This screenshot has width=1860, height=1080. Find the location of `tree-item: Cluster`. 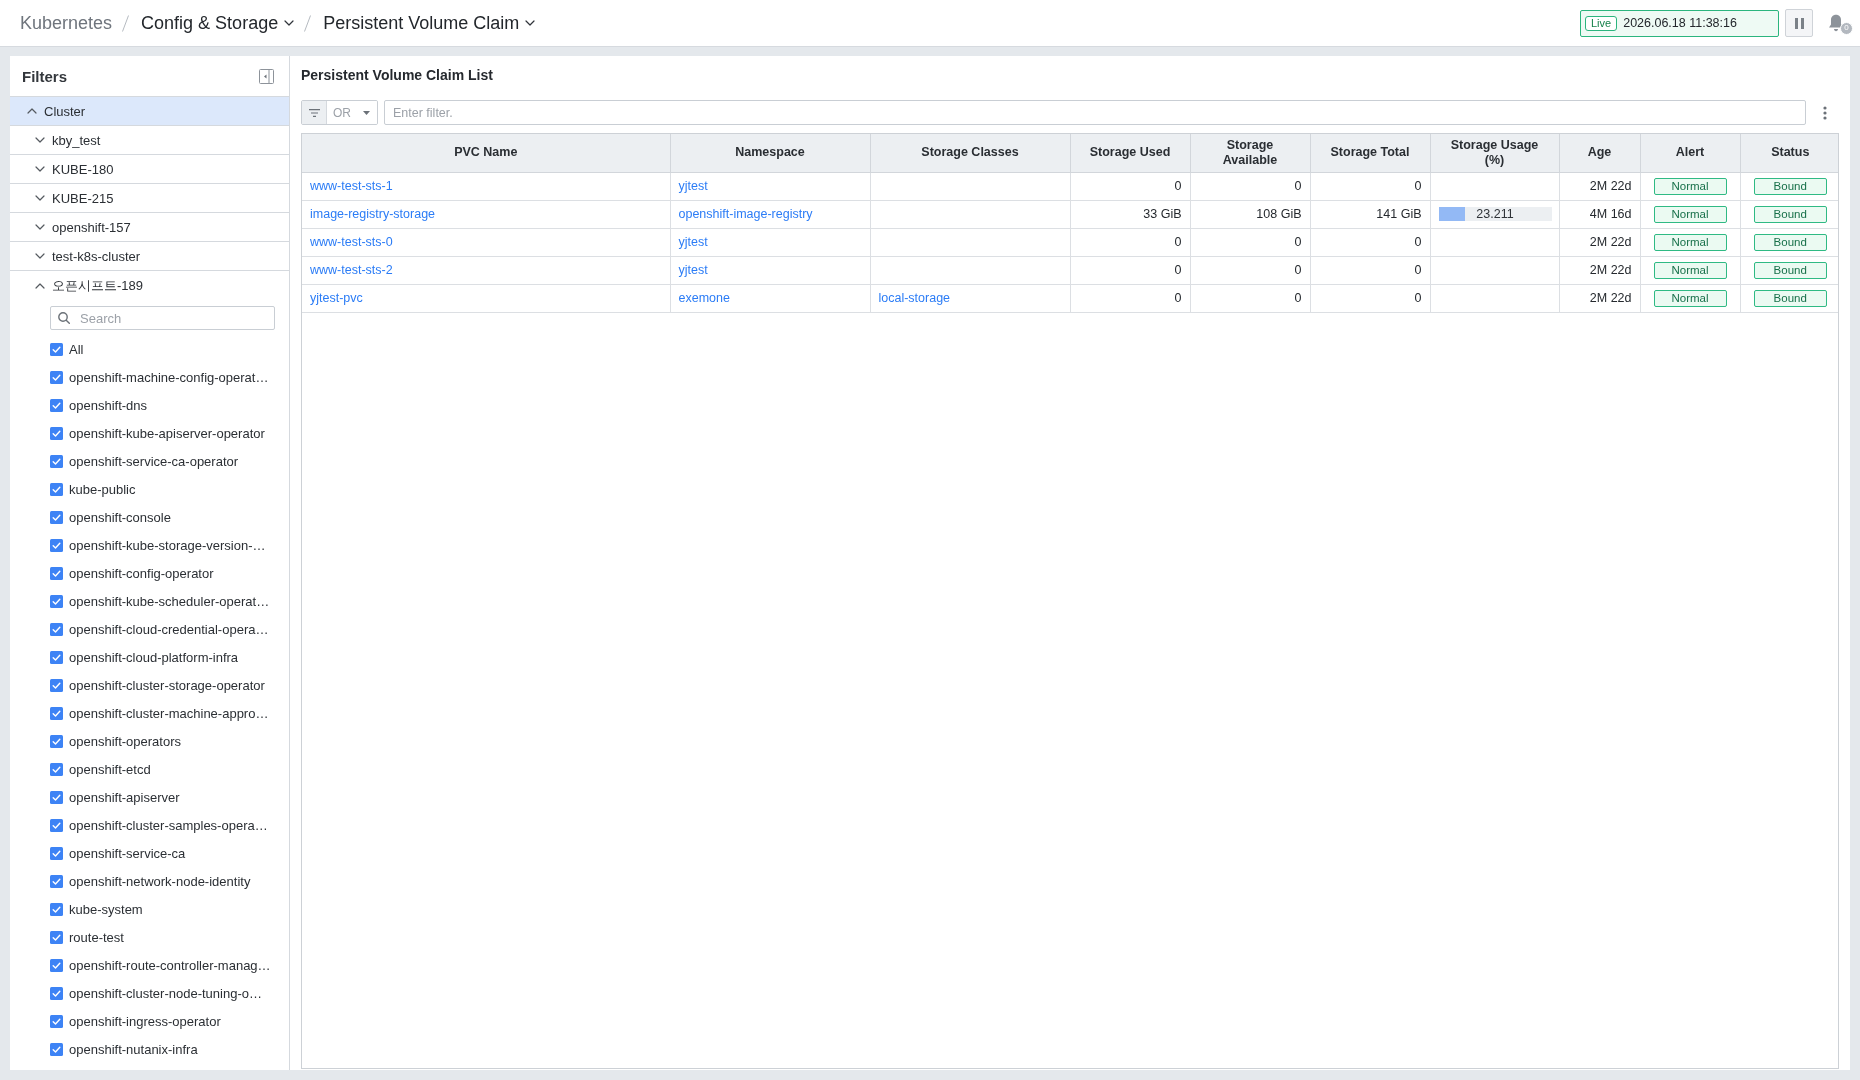

tree-item: Cluster is located at coordinates (149, 111).